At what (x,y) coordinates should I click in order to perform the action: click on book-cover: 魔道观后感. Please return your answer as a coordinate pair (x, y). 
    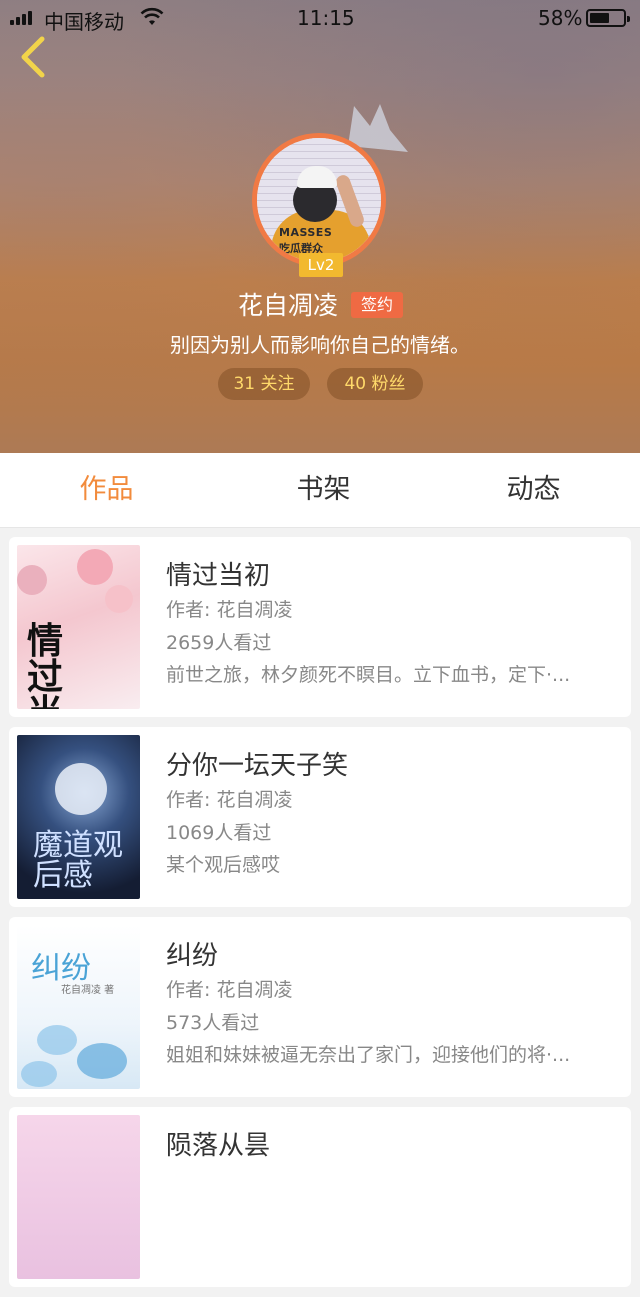
    Looking at the image, I should click on (78, 817).